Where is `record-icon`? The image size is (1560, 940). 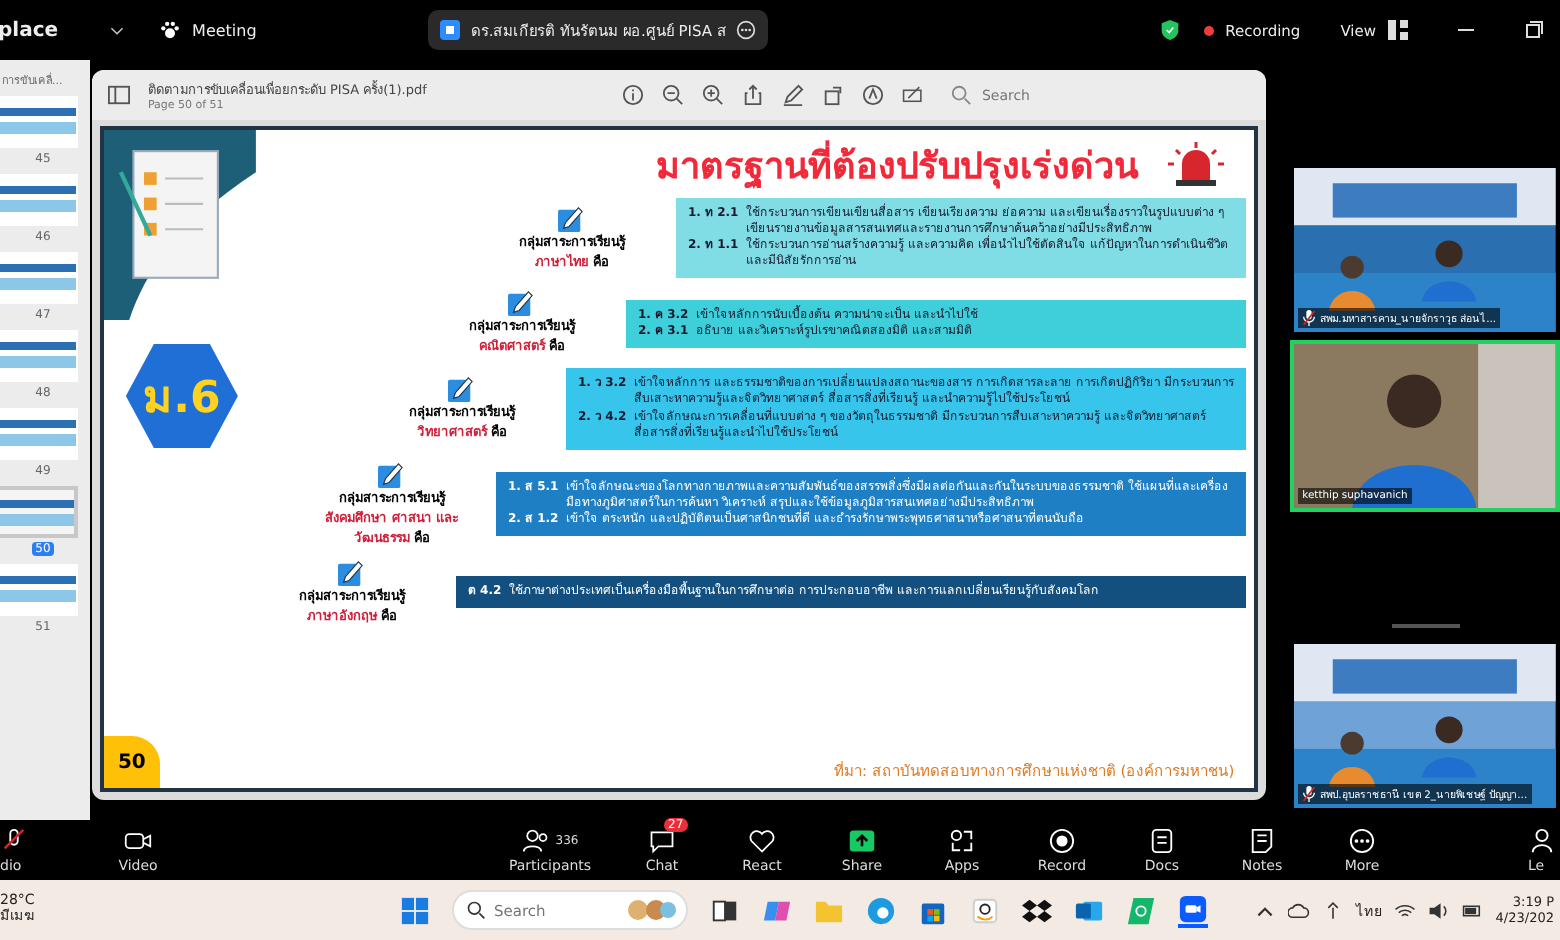
record-icon is located at coordinates (1062, 840).